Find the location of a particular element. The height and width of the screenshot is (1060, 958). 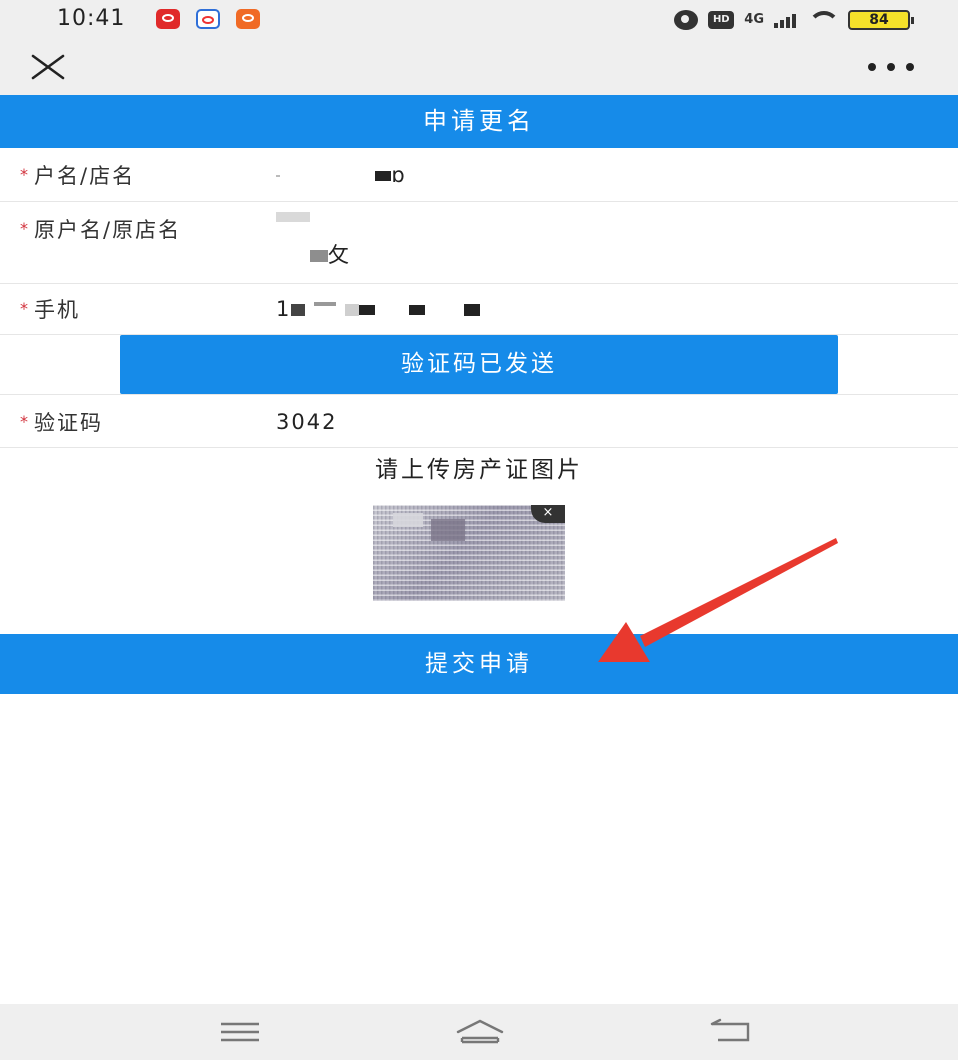

form-row-name: * 户名/店名 ɒ is located at coordinates (479, 175).